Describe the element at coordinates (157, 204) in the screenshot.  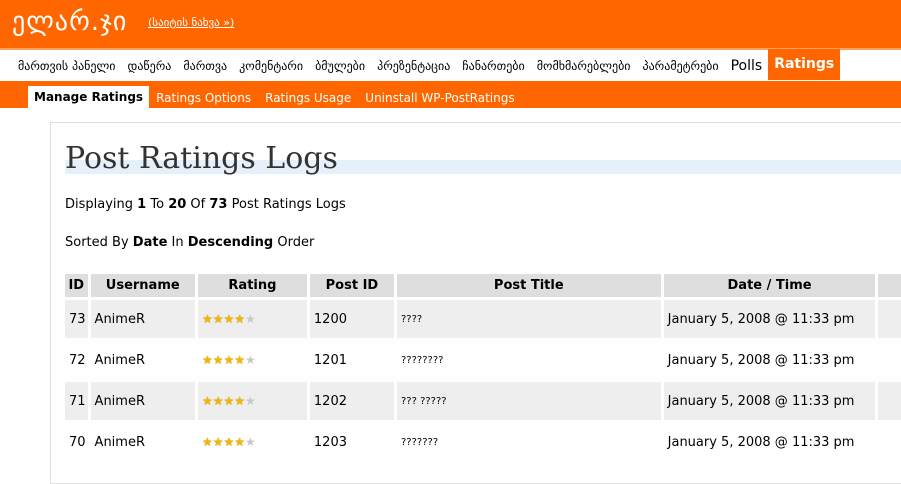
I see `displaying-to-word: To` at that location.